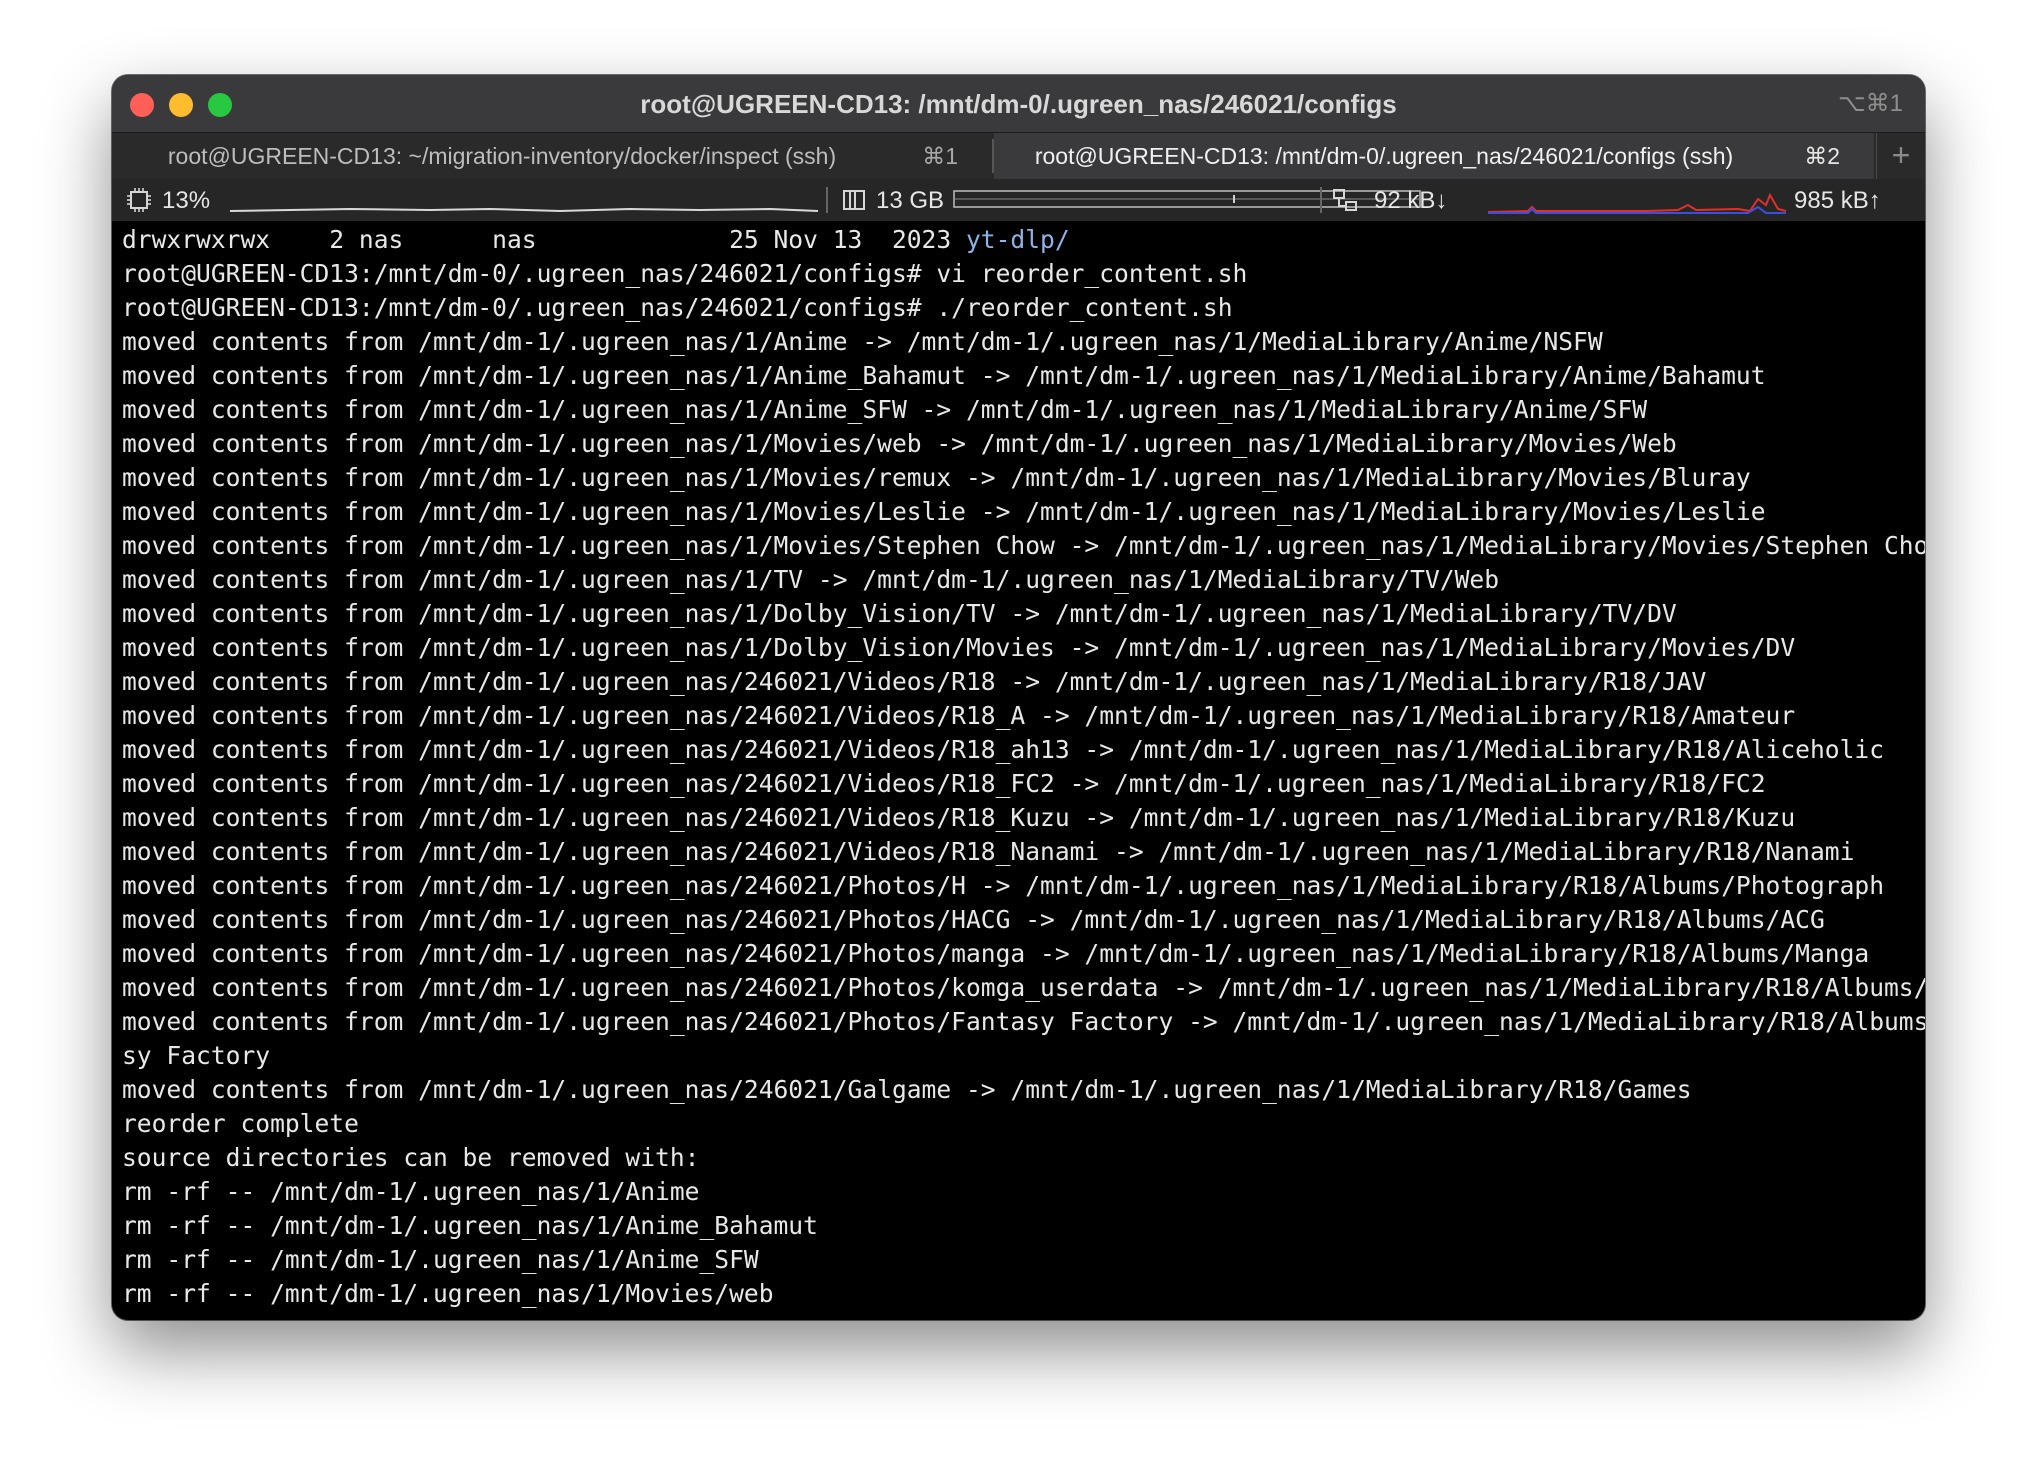 This screenshot has height=1466, width=2036. Describe the element at coordinates (1017, 239) in the screenshot. I see `directory-name: yt-dlp/` at that location.